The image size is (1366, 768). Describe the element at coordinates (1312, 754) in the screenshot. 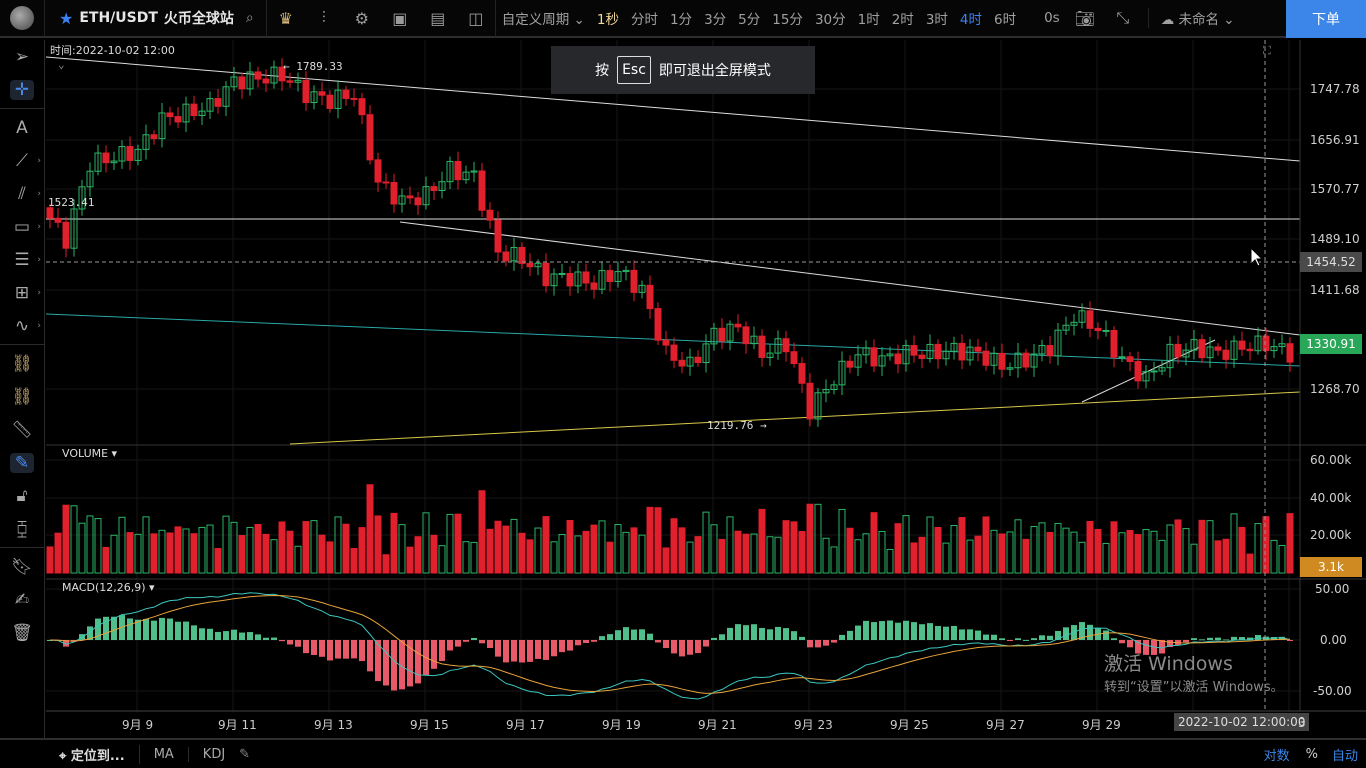

I see `percent-scale-toggle: %` at that location.